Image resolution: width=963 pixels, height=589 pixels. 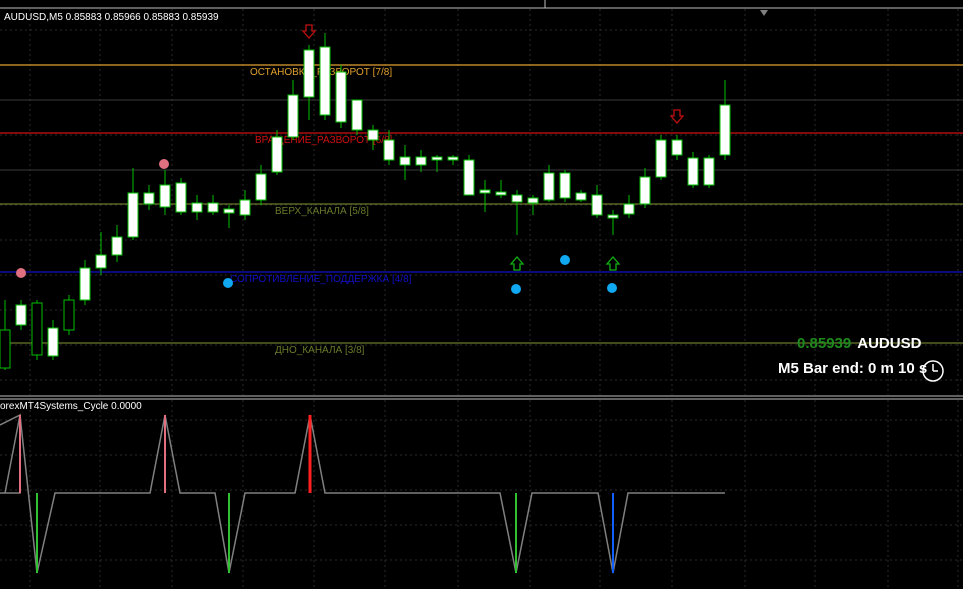 I want to click on price-symbol: AUDUSD, so click(x=889, y=343).